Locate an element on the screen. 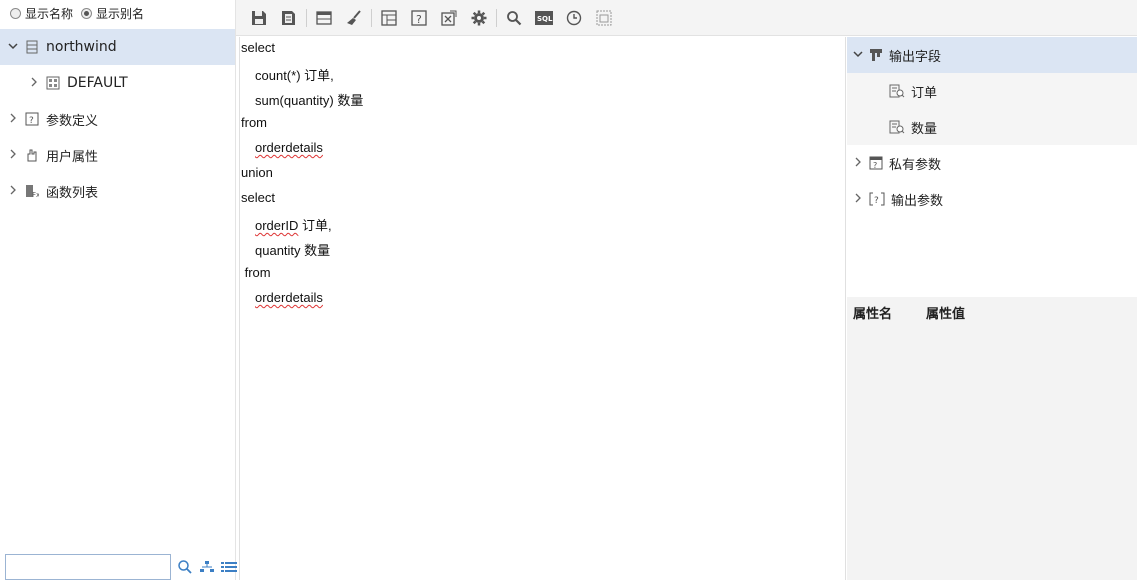 This screenshot has height=580, width=1137. code-line: count(*) 订单, is located at coordinates (294, 75).